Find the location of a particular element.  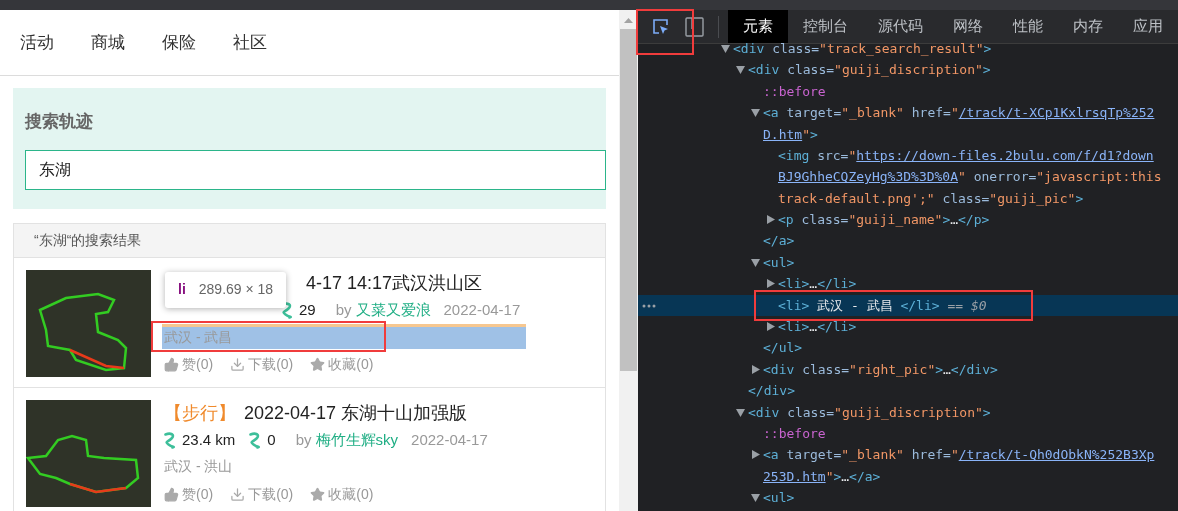

count-value: 0 is located at coordinates (271, 439).